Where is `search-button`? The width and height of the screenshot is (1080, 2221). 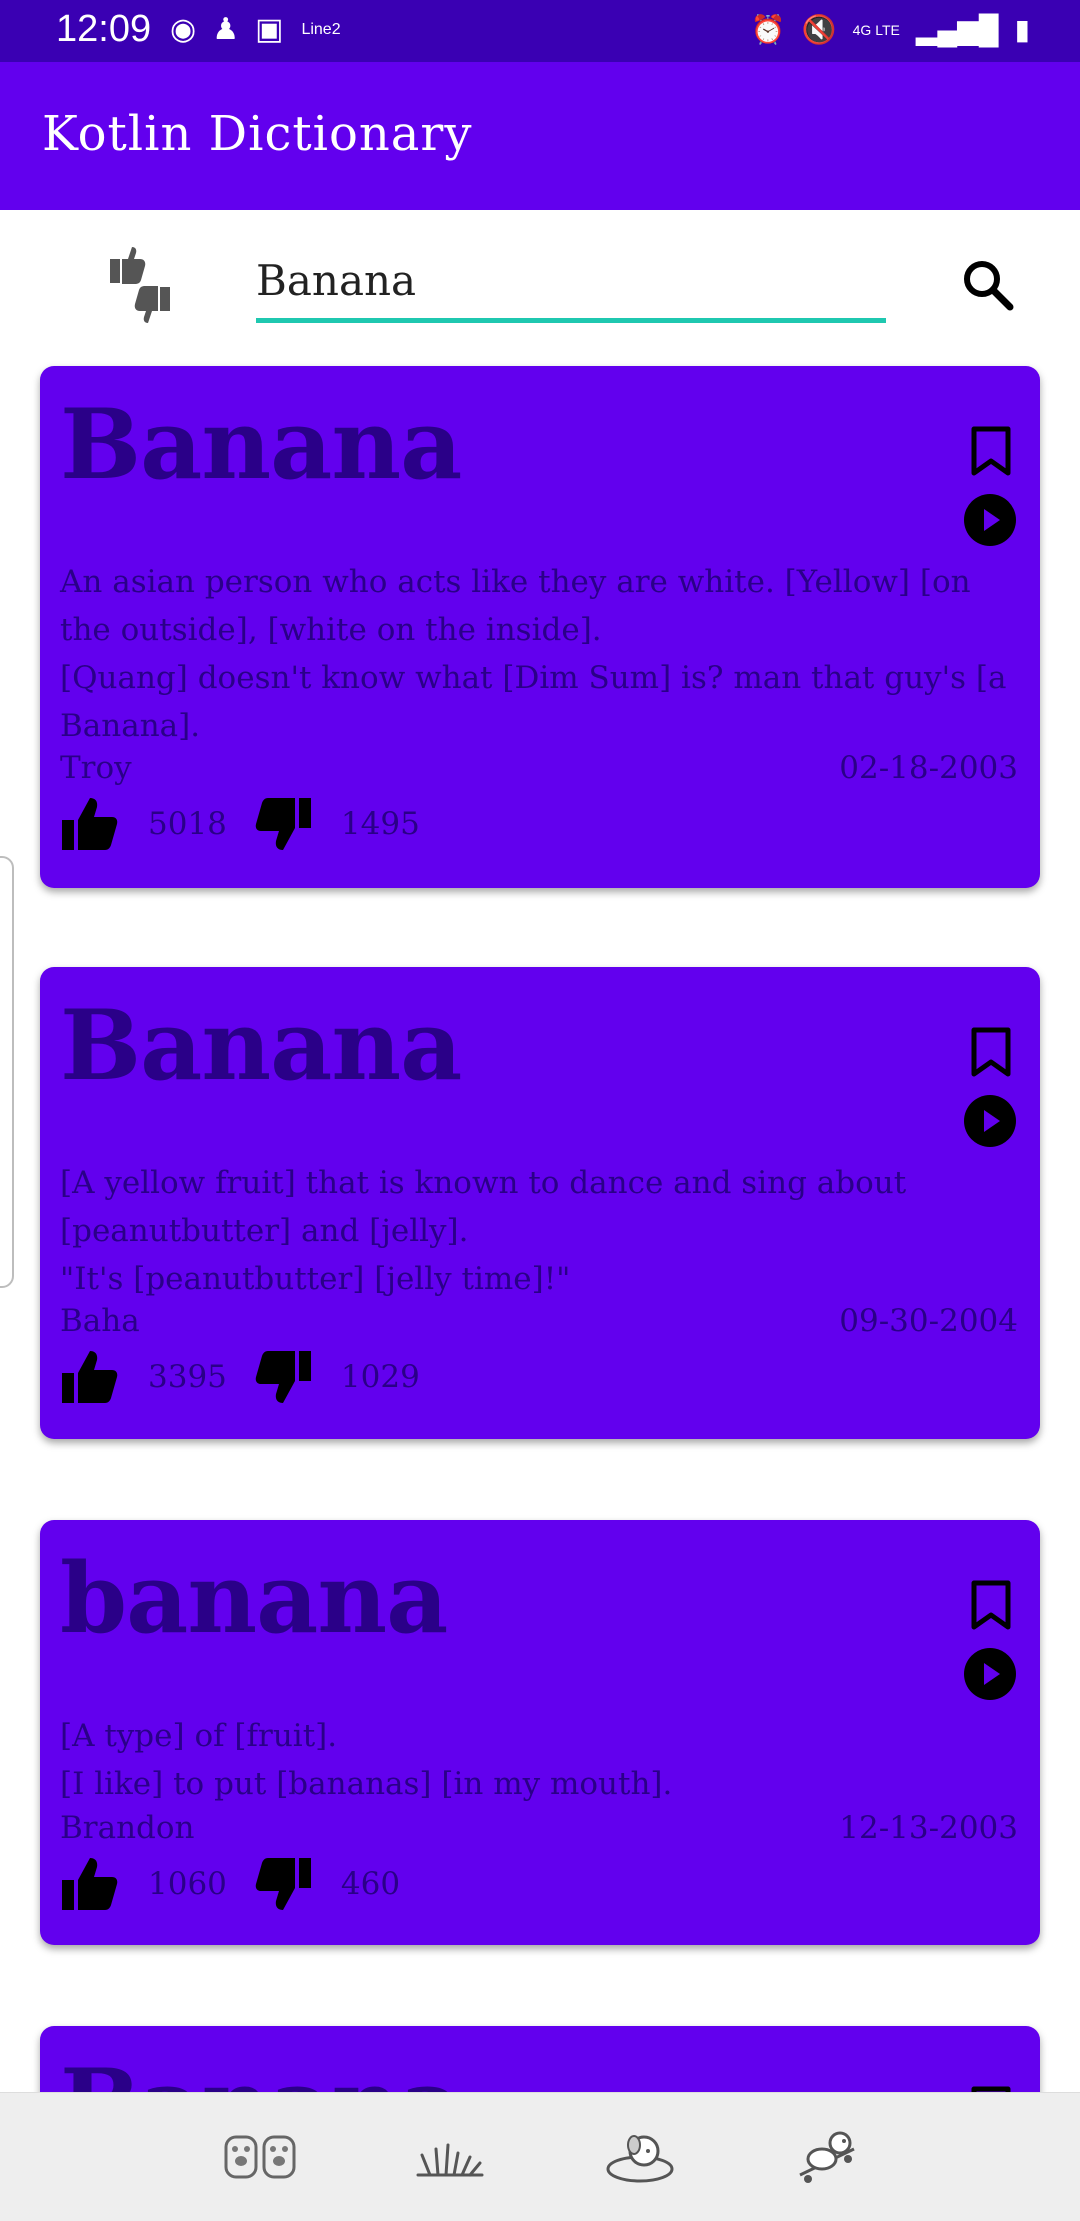
search-button is located at coordinates (988, 285).